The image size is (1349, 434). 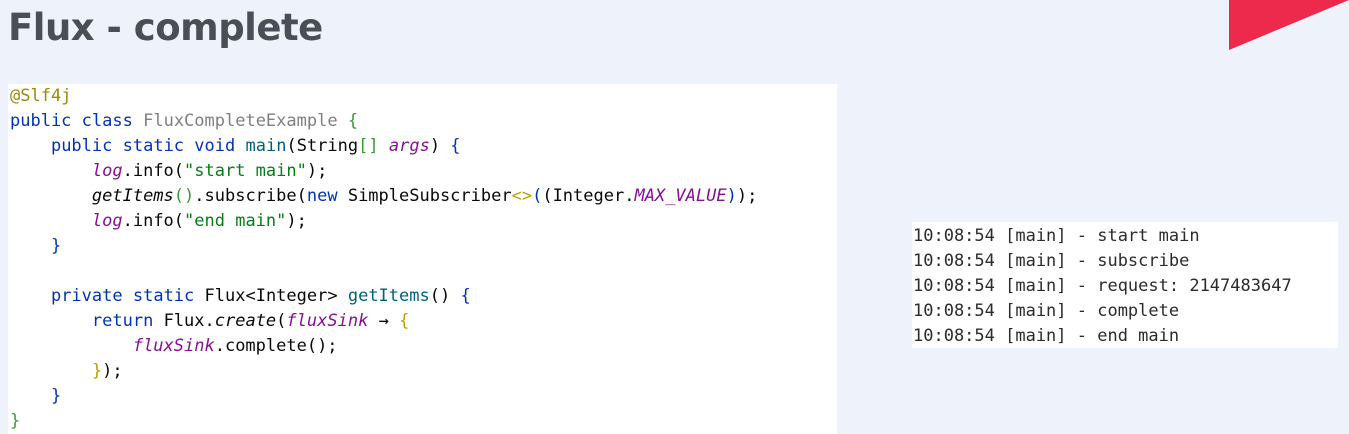 What do you see at coordinates (209, 171) in the screenshot?
I see `code-line-log-start: log.info("start main");` at bounding box center [209, 171].